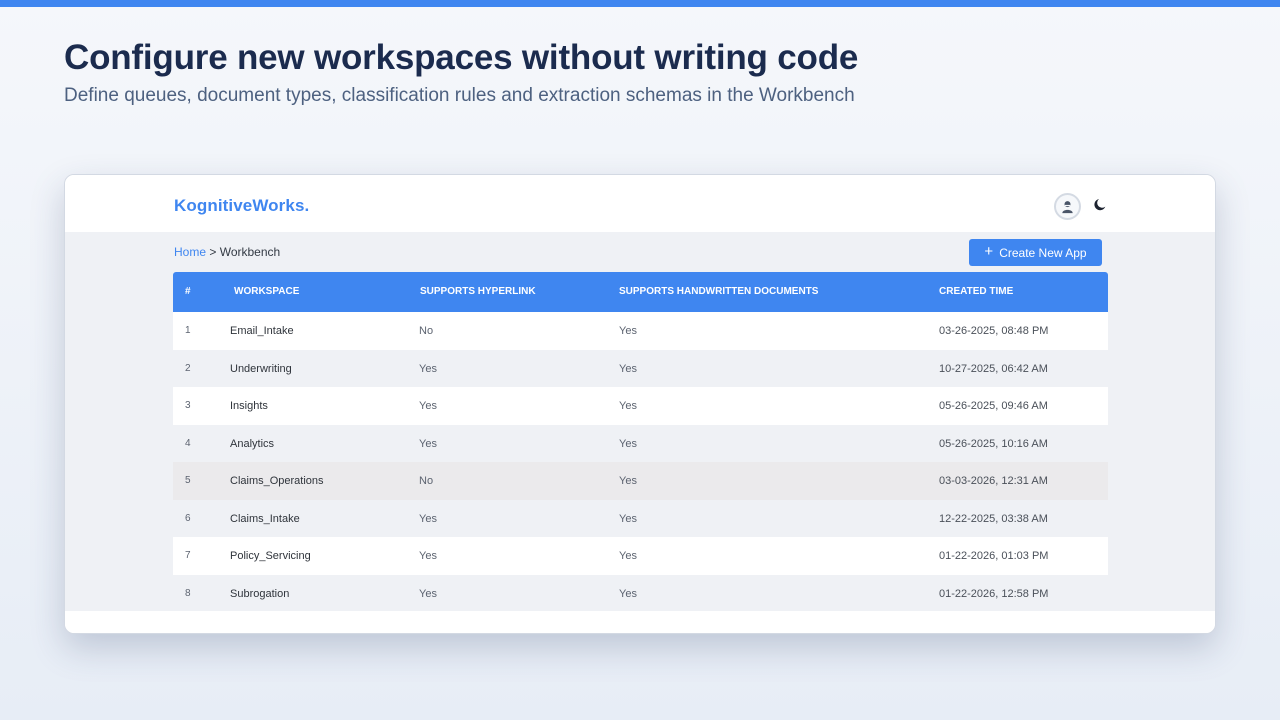 This screenshot has height=720, width=1280. Describe the element at coordinates (261, 369) in the screenshot. I see `row-workspace: Underwriting` at that location.